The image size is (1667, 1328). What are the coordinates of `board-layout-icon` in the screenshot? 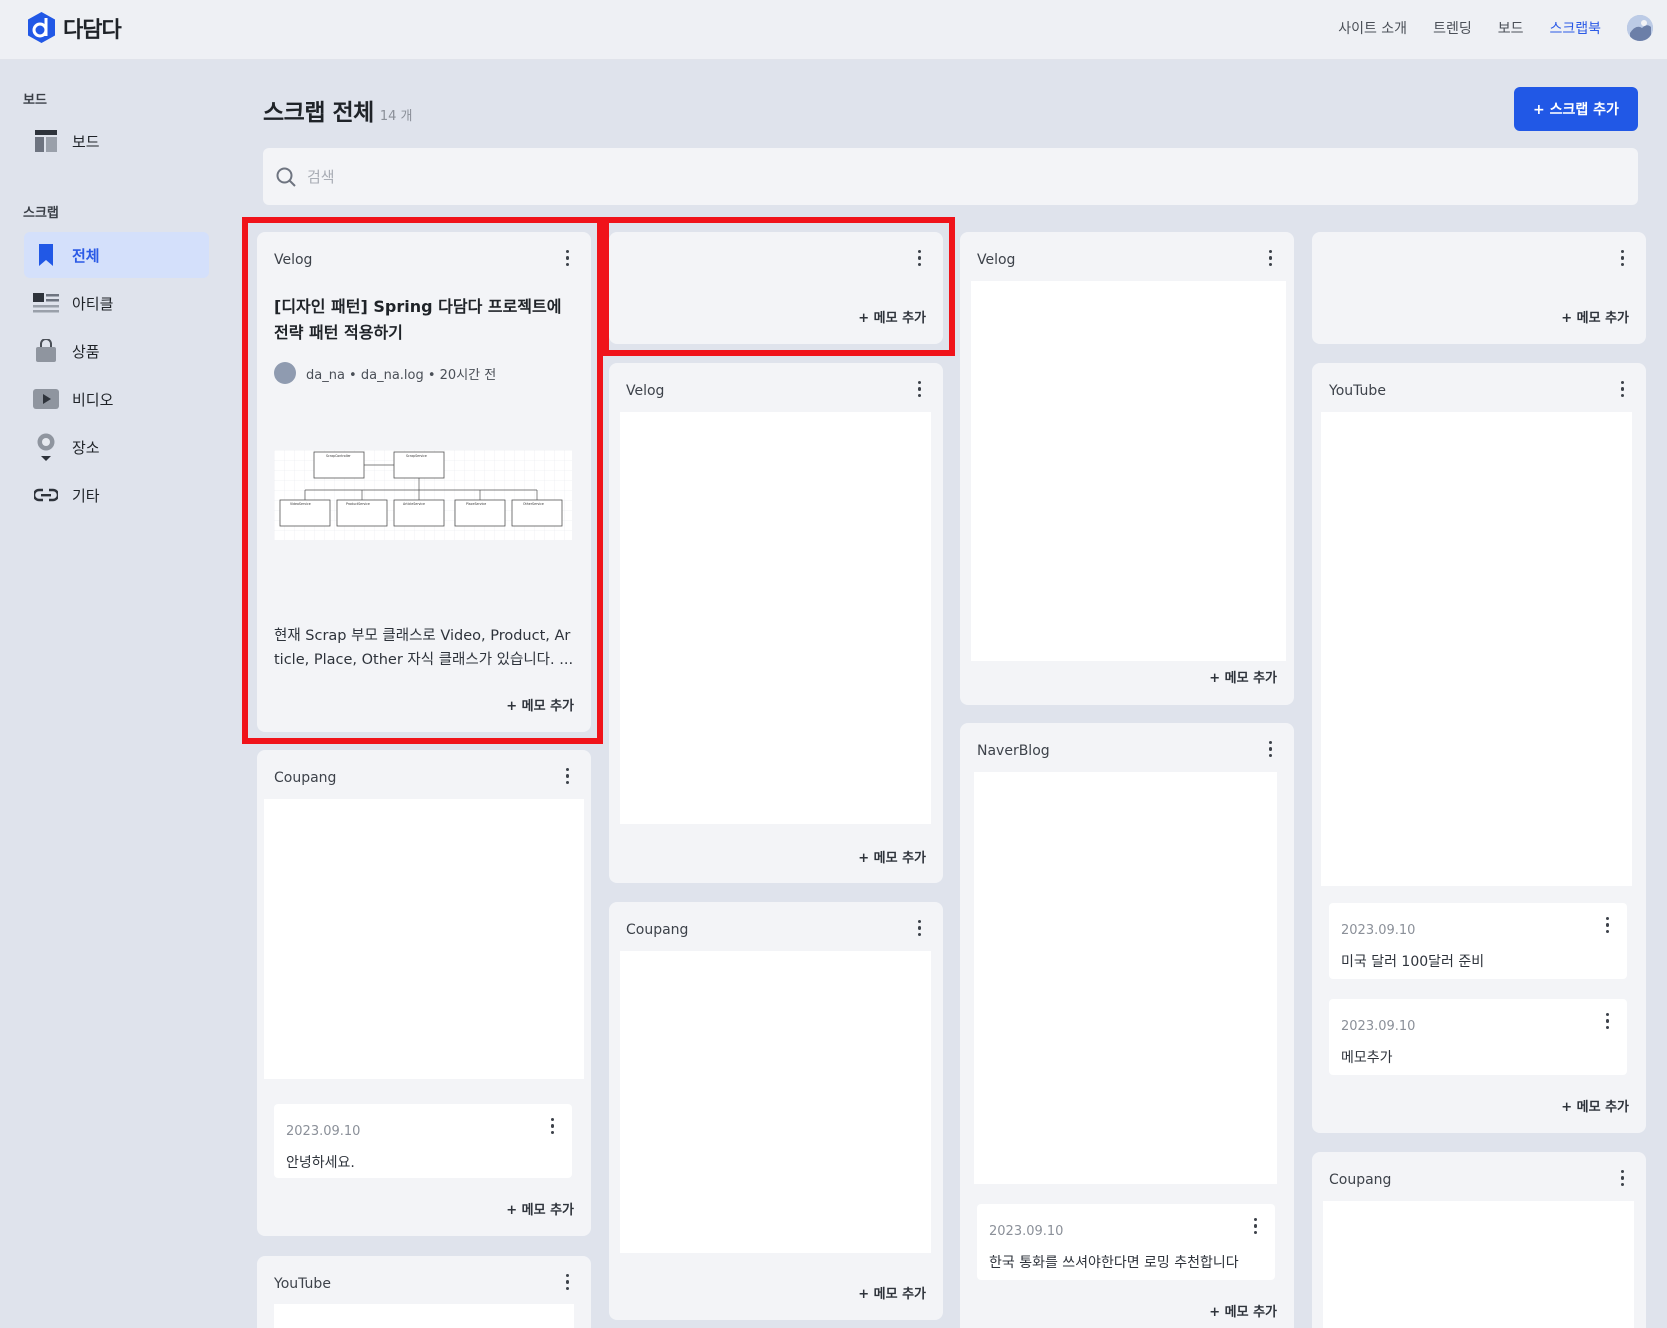 It's located at (46, 141).